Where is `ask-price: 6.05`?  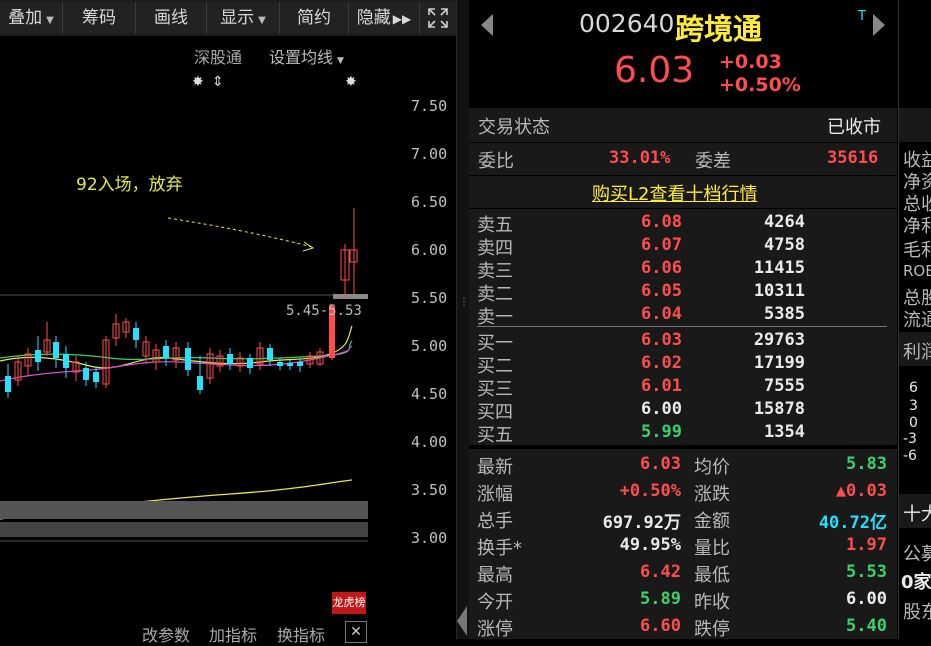
ask-price: 6.05 is located at coordinates (661, 291).